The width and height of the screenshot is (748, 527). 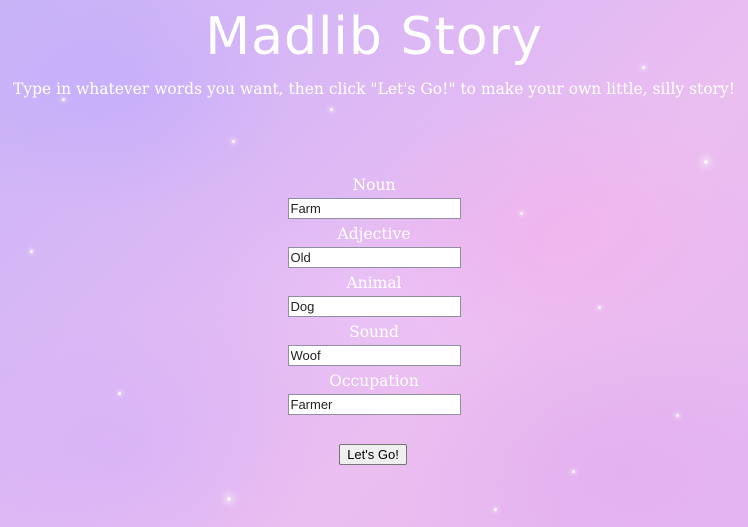 What do you see at coordinates (374, 257) in the screenshot?
I see `adjective-input` at bounding box center [374, 257].